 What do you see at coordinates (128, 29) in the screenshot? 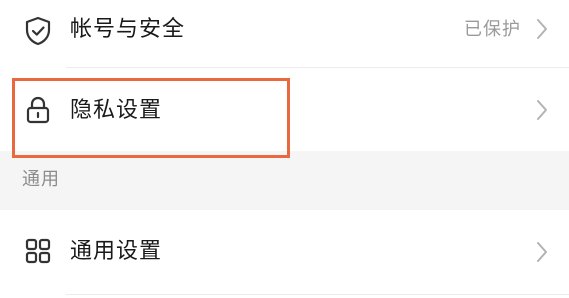
I see `settings-item-label: 帐号与安全` at bounding box center [128, 29].